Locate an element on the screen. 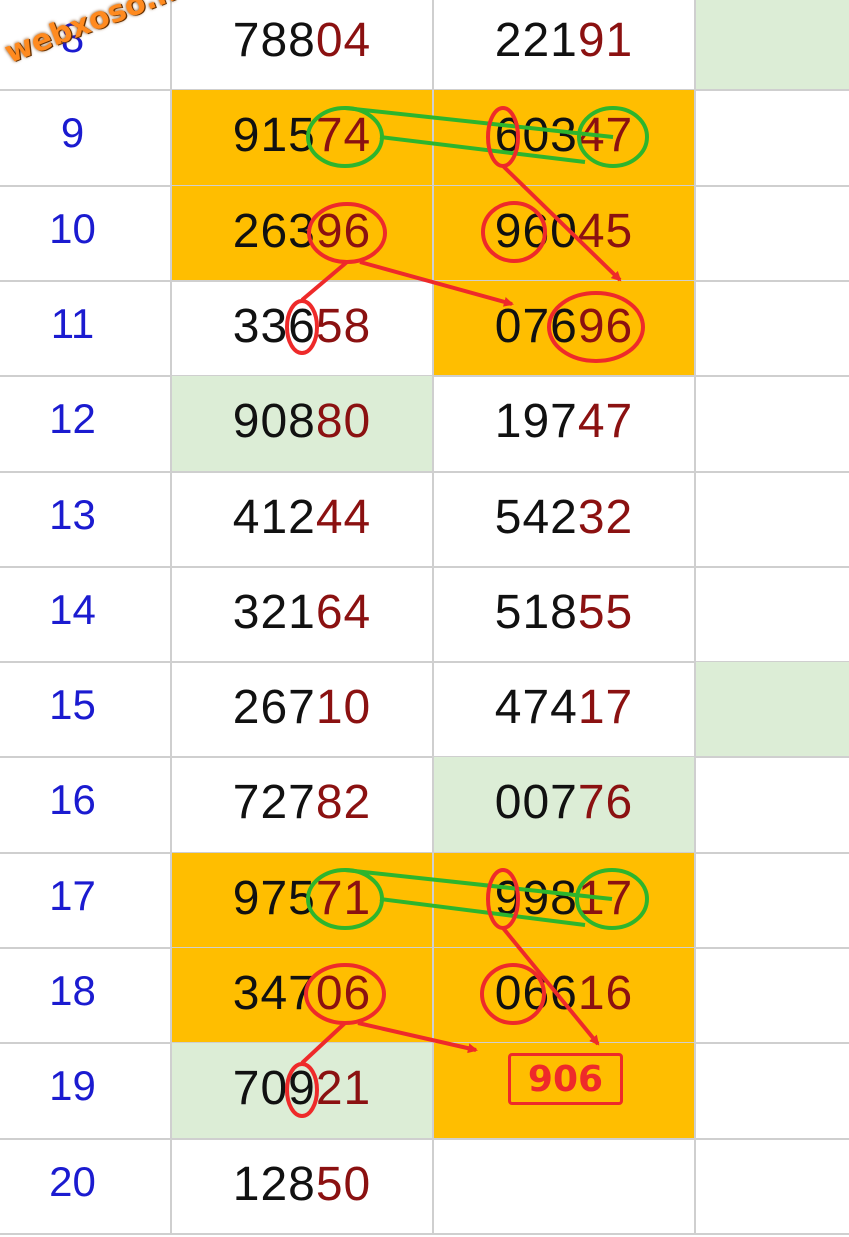  result-cell-a: 26396 is located at coordinates (303, 233).